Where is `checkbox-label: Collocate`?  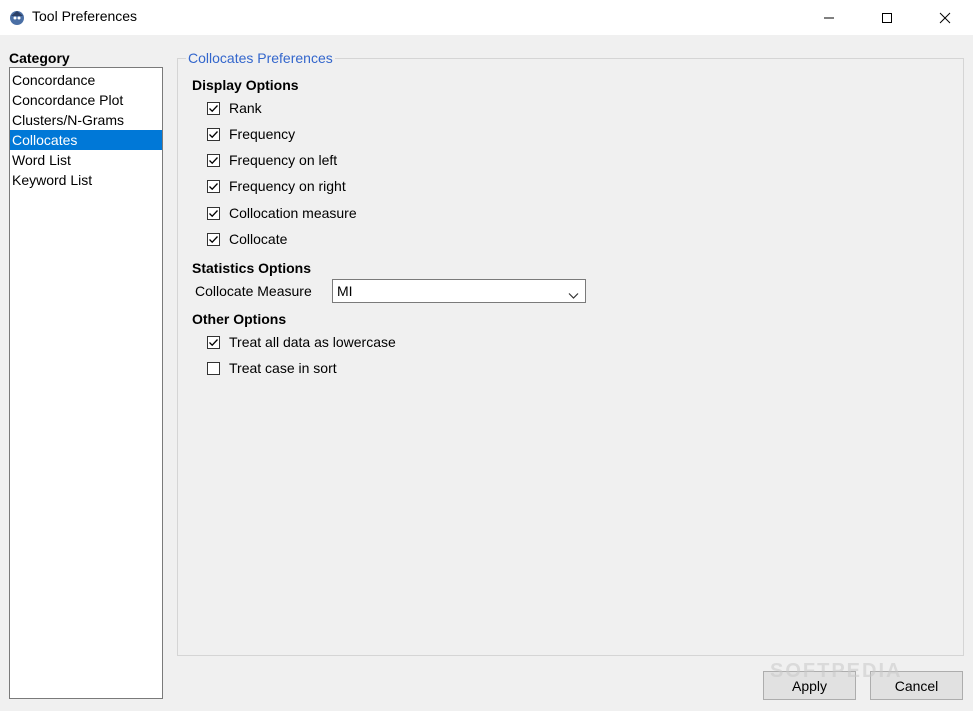
checkbox-label: Collocate is located at coordinates (258, 239).